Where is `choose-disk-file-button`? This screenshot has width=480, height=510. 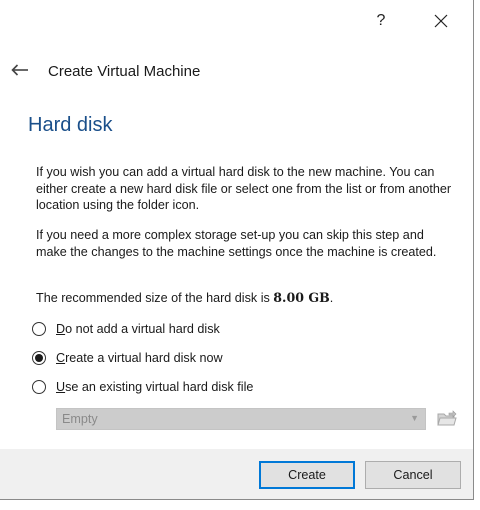
choose-disk-file-button is located at coordinates (447, 419).